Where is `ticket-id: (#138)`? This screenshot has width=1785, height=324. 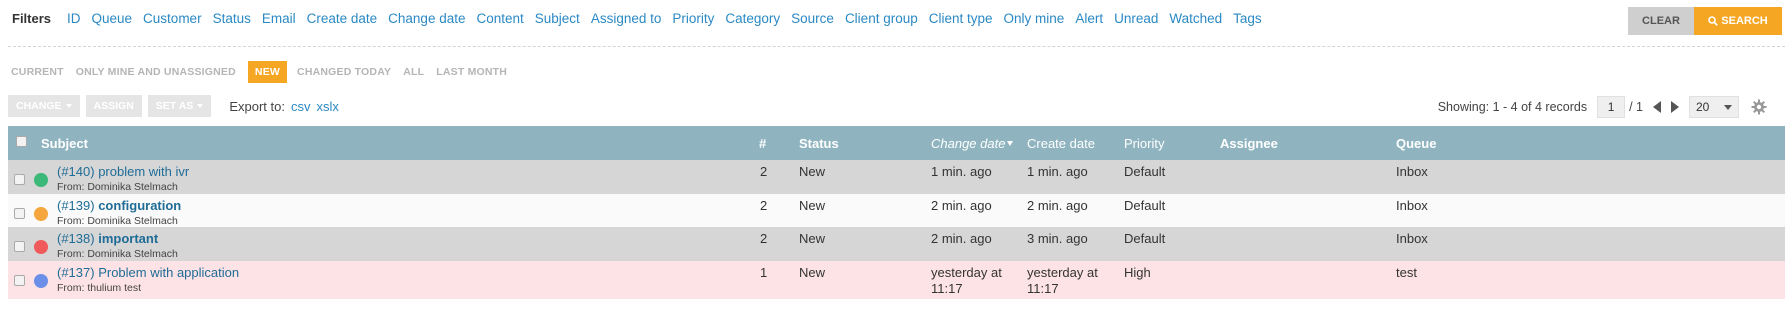 ticket-id: (#138) is located at coordinates (76, 238).